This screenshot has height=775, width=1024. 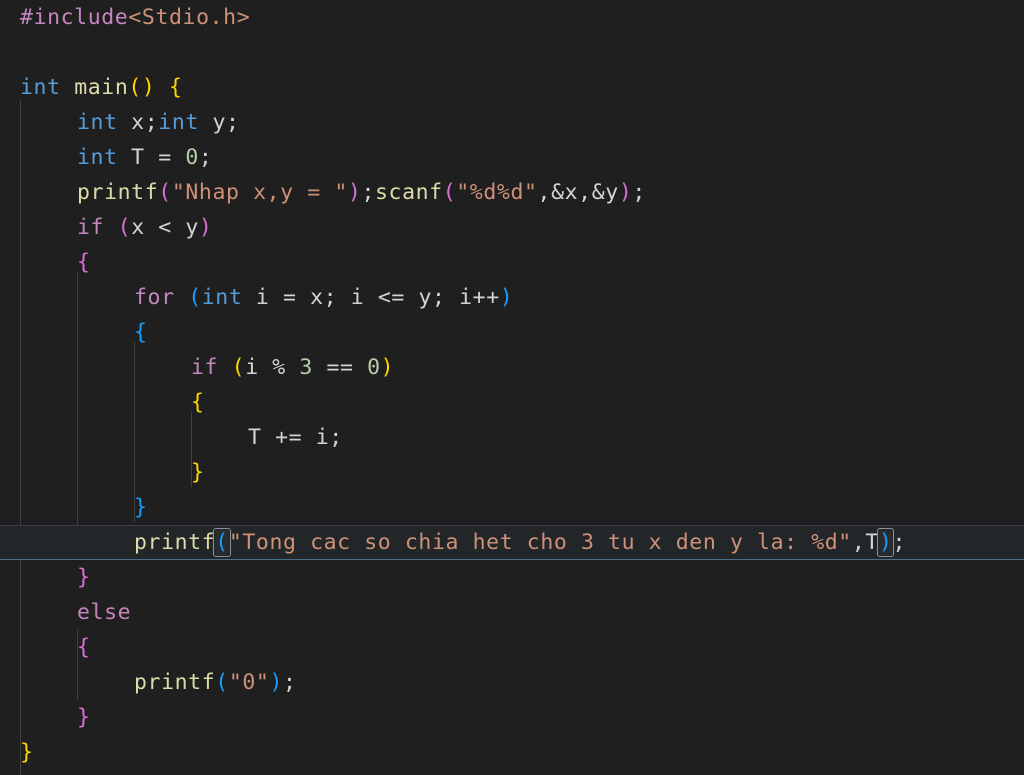 I want to click on bracket-match-highlight: (, so click(x=222, y=542).